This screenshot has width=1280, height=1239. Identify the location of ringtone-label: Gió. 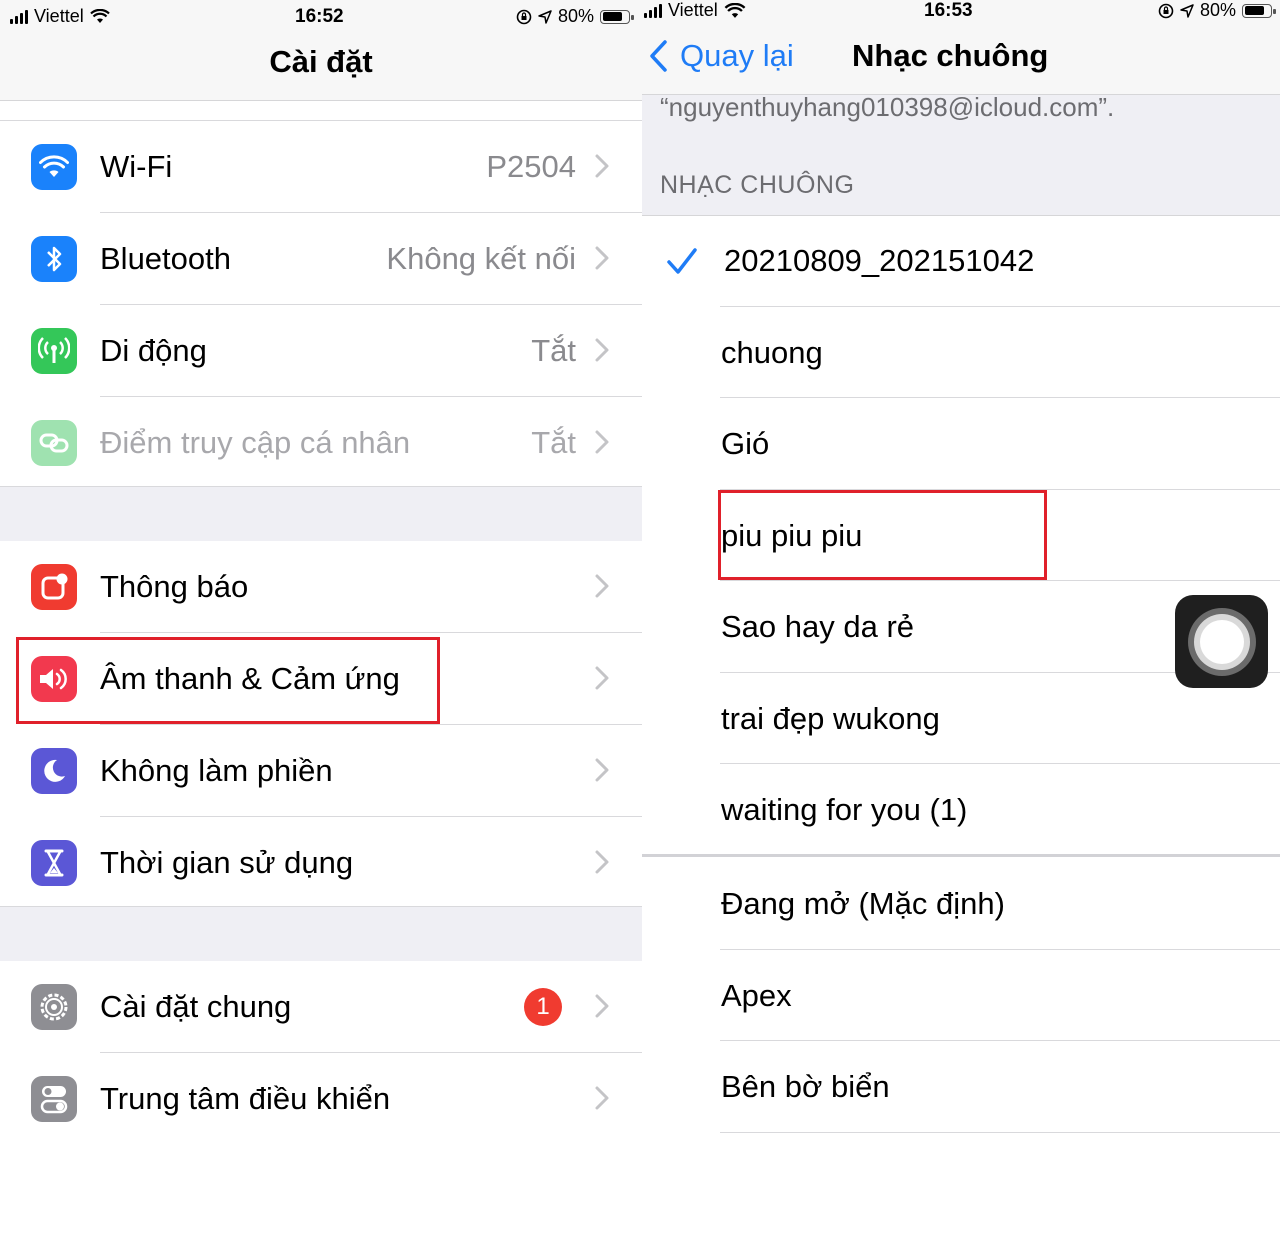
(745, 443).